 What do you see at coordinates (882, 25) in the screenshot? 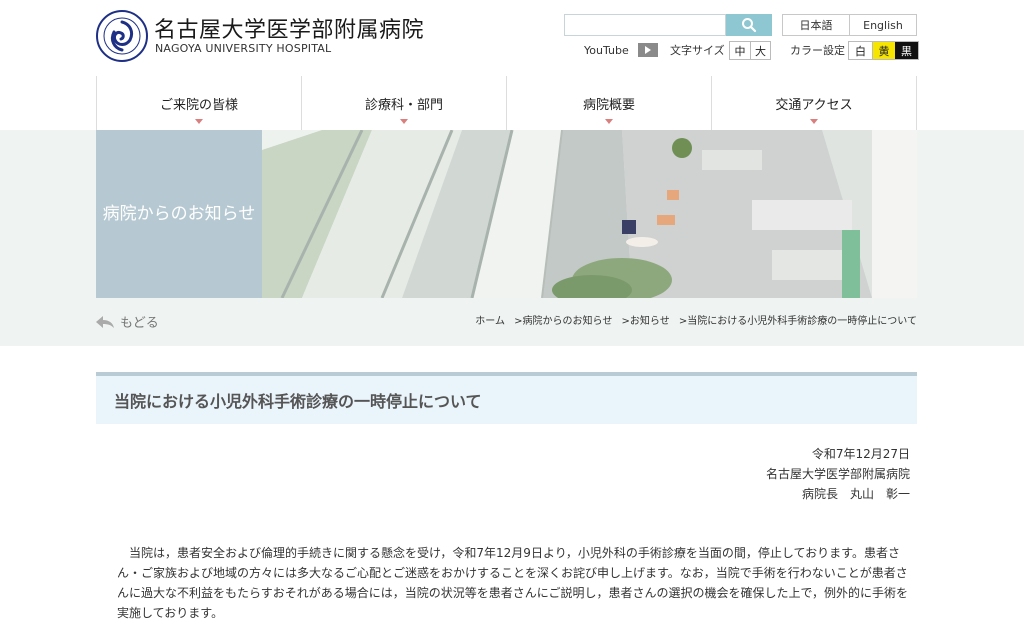
I see `lang-english-button: English` at bounding box center [882, 25].